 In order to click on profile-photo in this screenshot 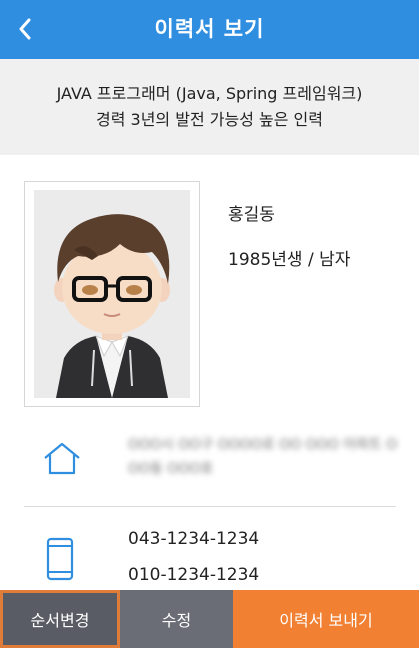, I will do `click(112, 294)`.